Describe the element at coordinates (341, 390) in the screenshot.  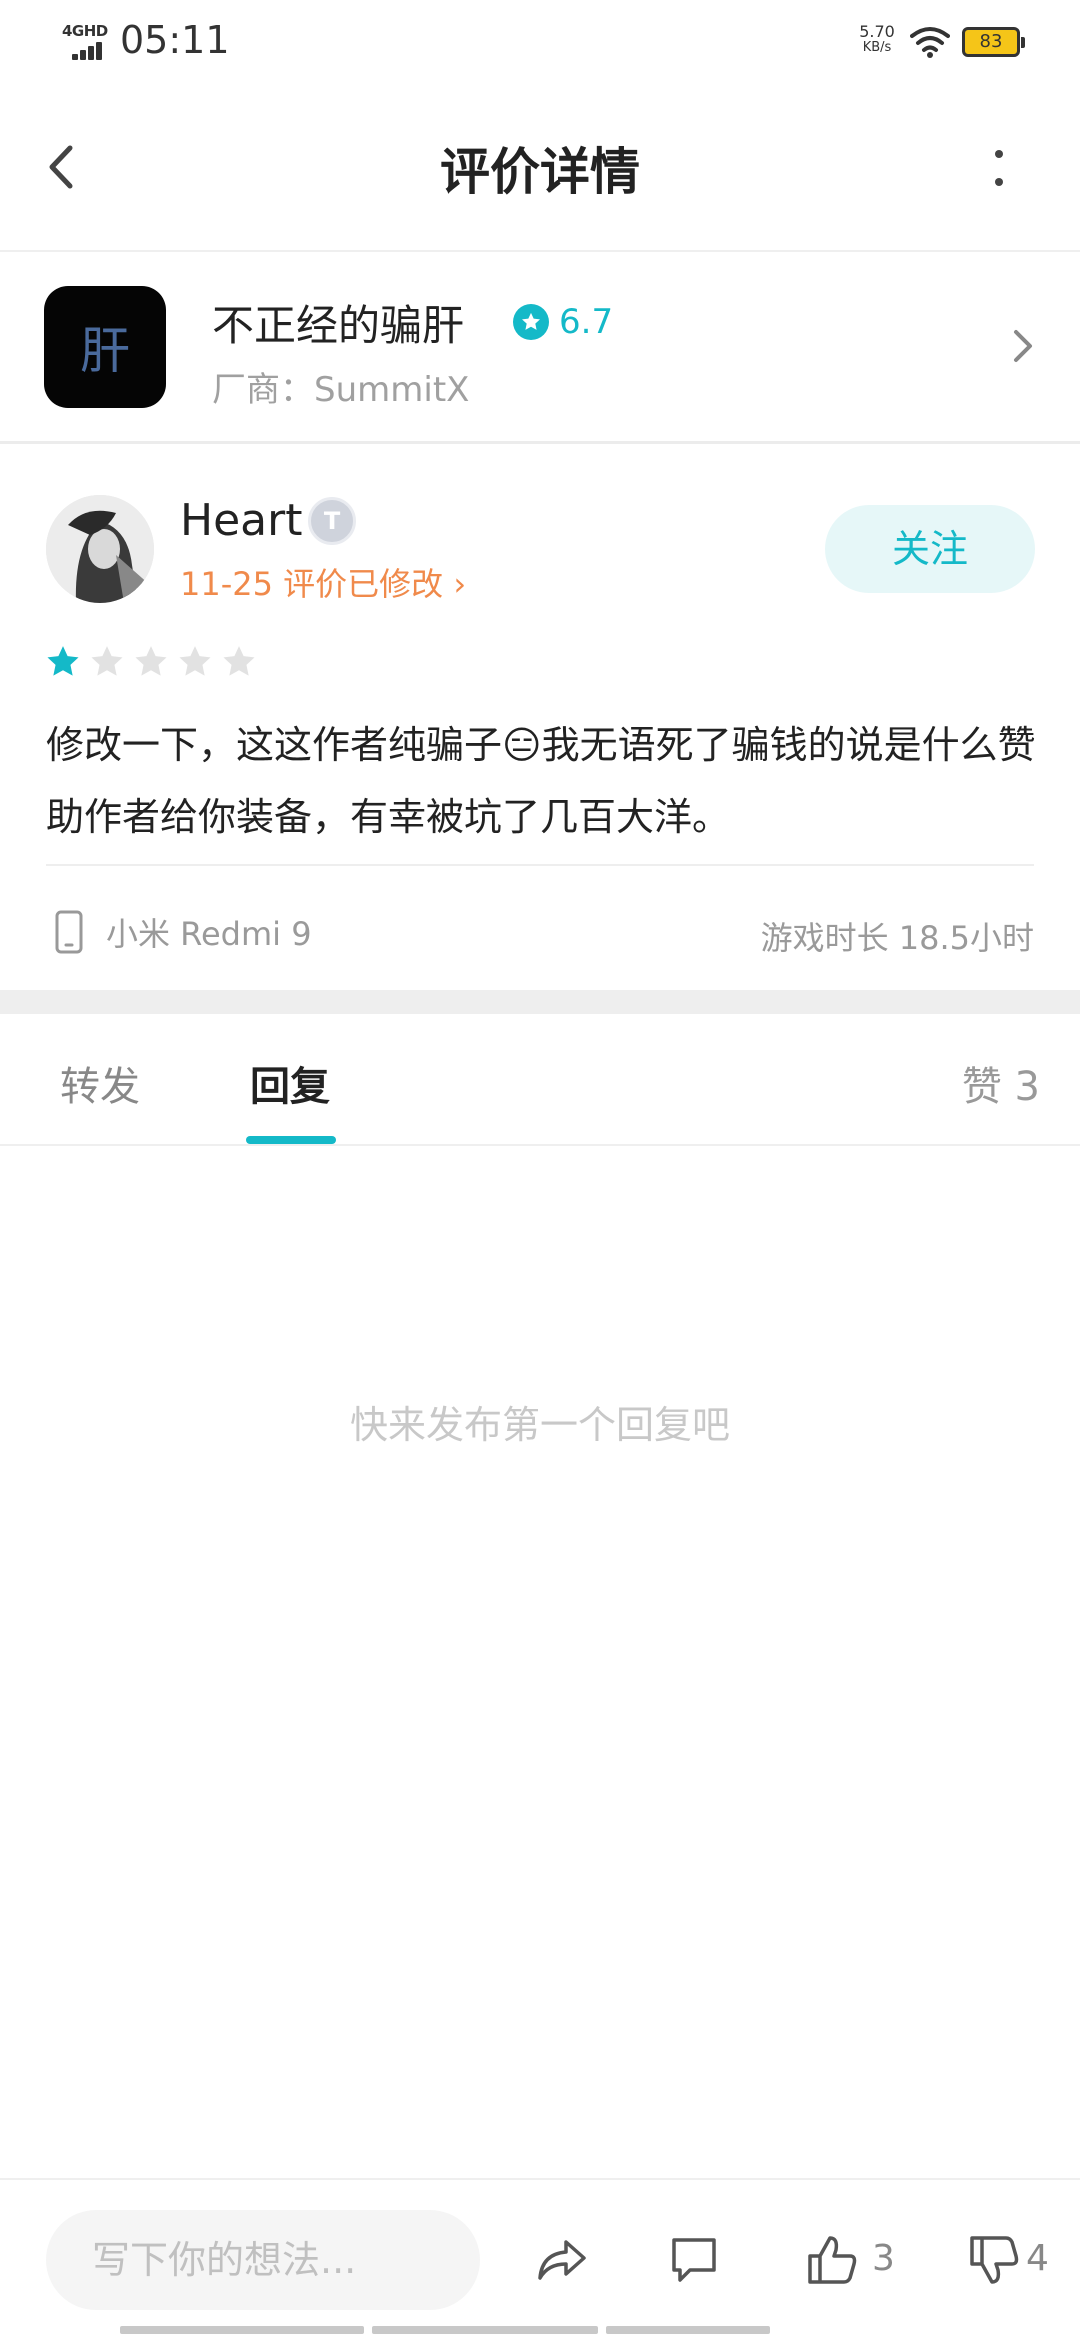
I see `app-vendor: 厂商：SummitX` at that location.